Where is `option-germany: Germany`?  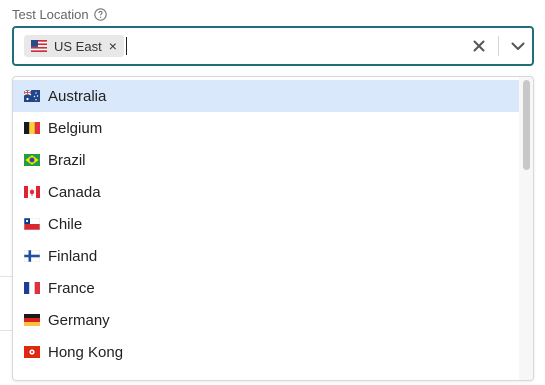 option-germany: Germany is located at coordinates (266, 320).